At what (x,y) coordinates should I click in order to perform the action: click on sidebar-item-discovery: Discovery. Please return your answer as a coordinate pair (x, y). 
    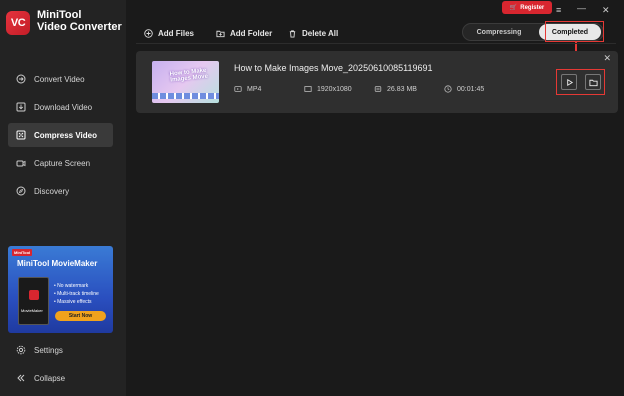
    Looking at the image, I should click on (60, 191).